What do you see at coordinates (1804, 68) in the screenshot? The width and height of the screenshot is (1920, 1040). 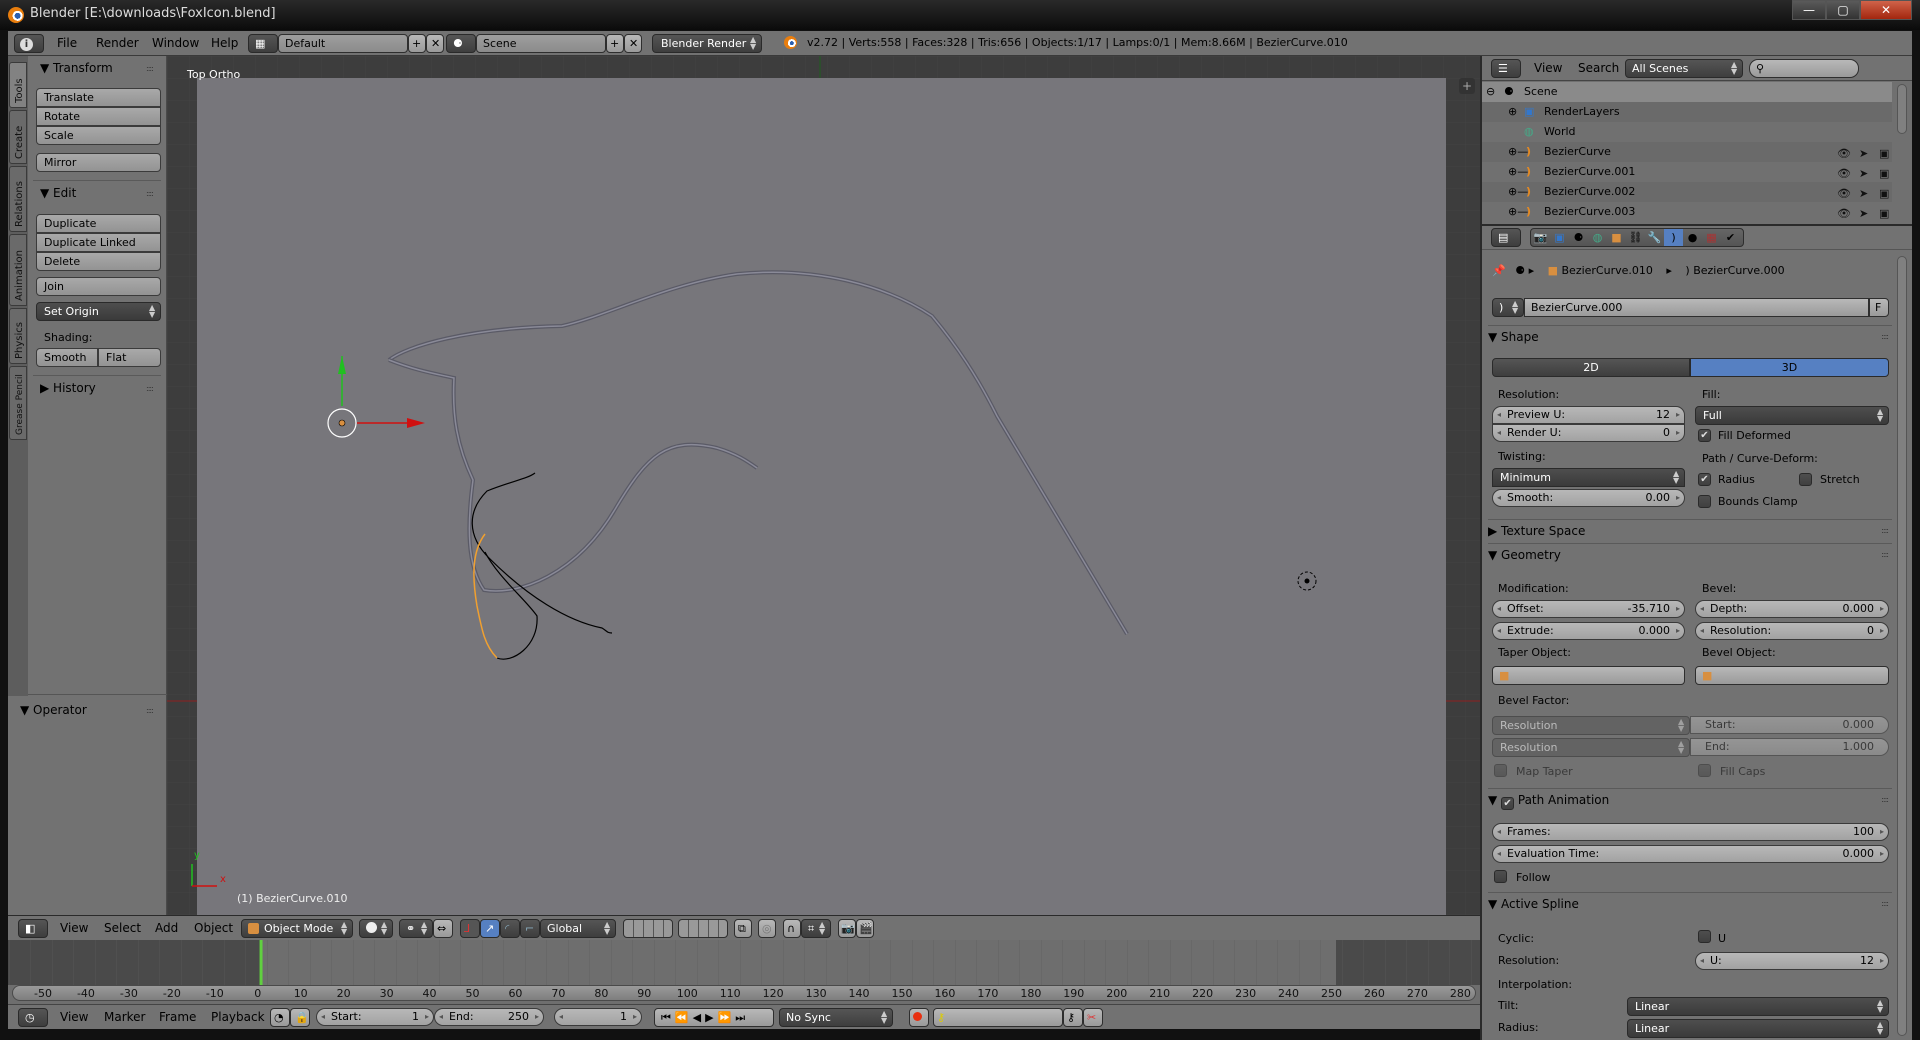 I see `outliner-search-input: ⚲` at bounding box center [1804, 68].